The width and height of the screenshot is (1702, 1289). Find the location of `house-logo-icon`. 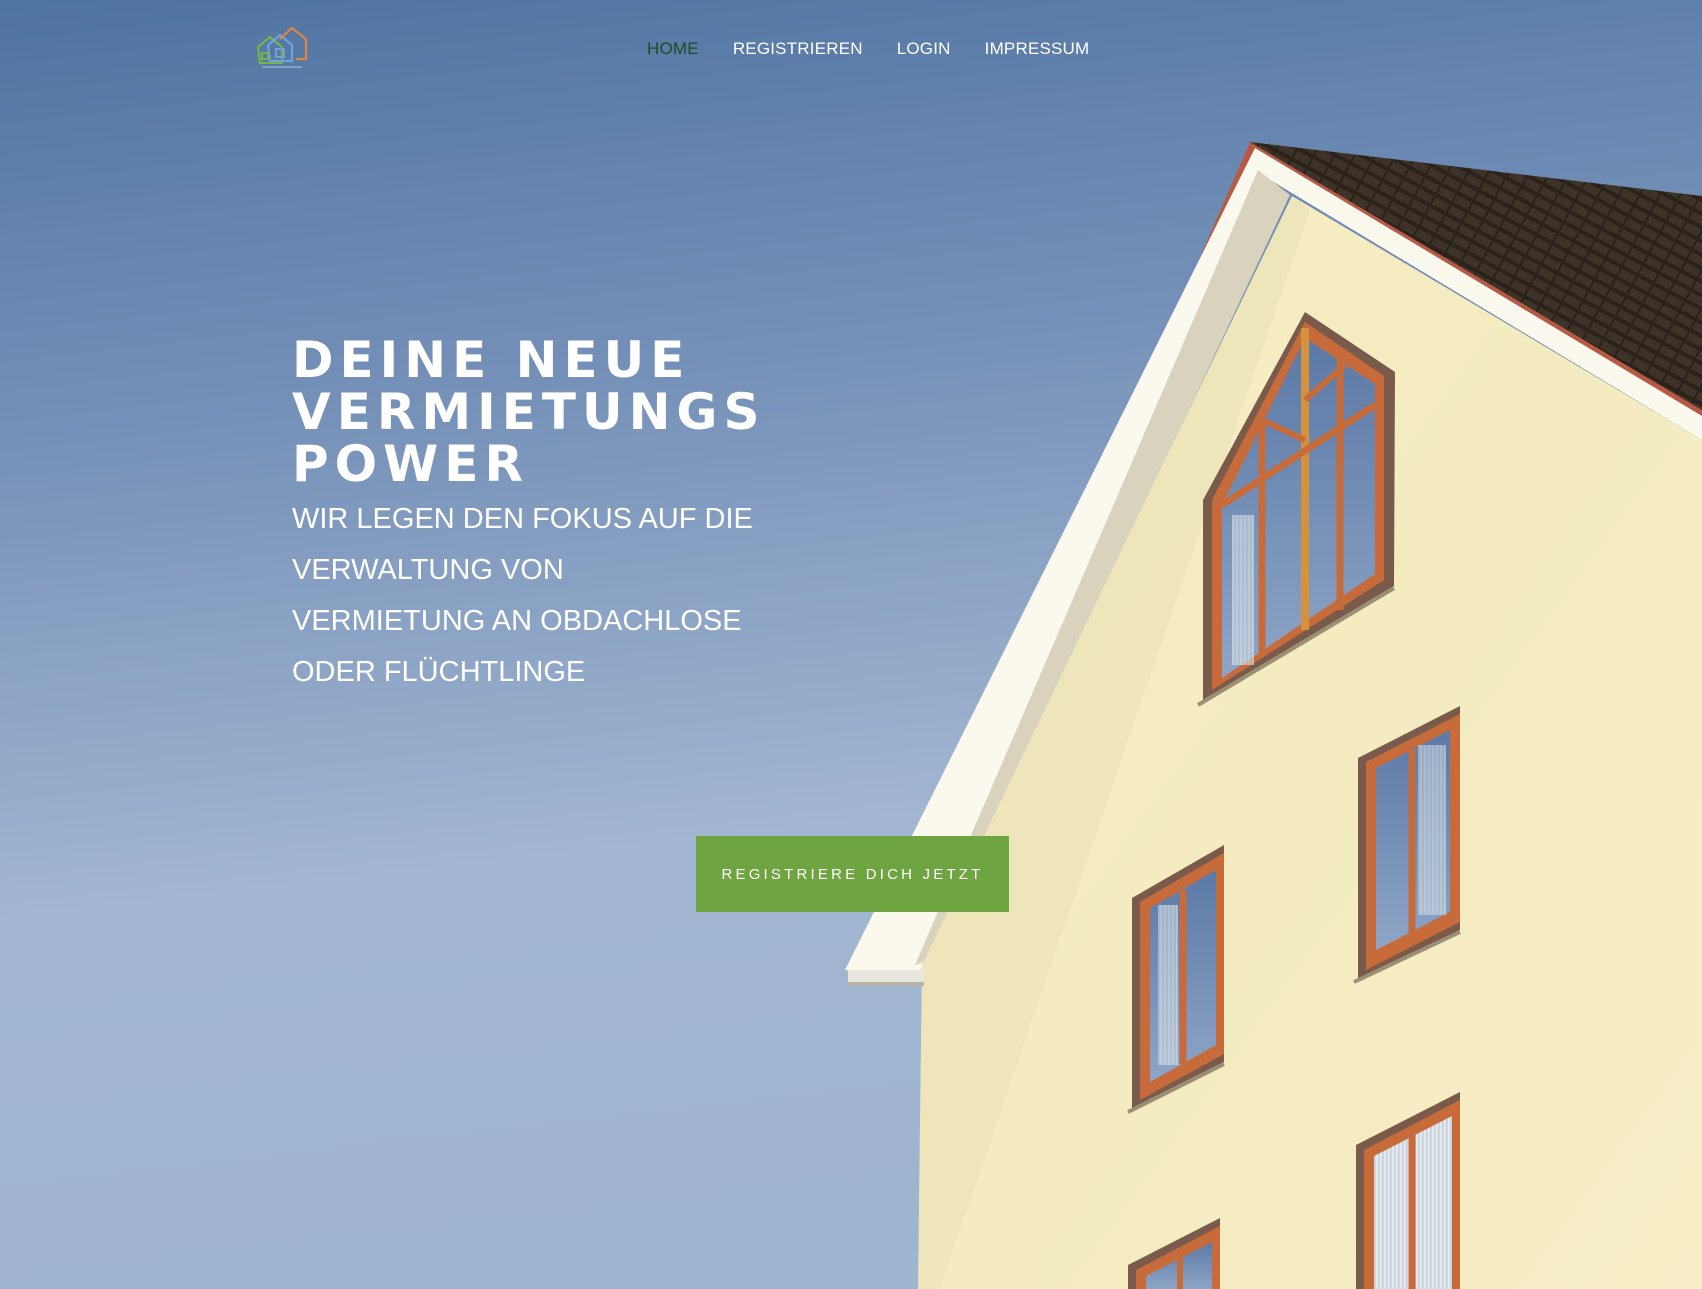

house-logo-icon is located at coordinates (283, 48).